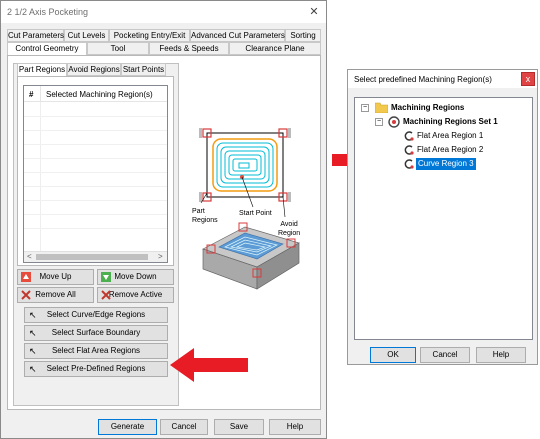  What do you see at coordinates (92, 257) in the screenshot?
I see `scrollbar-thumb` at bounding box center [92, 257].